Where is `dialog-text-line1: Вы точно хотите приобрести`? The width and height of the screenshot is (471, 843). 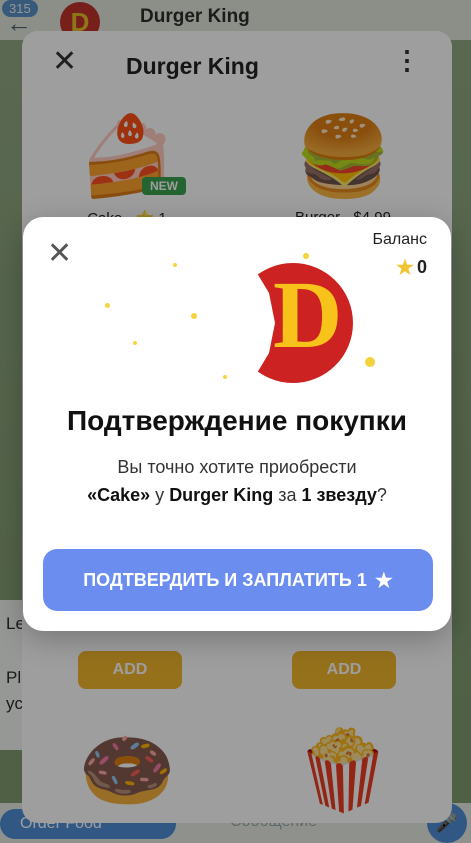 dialog-text-line1: Вы точно хотите приобрести is located at coordinates (237, 467).